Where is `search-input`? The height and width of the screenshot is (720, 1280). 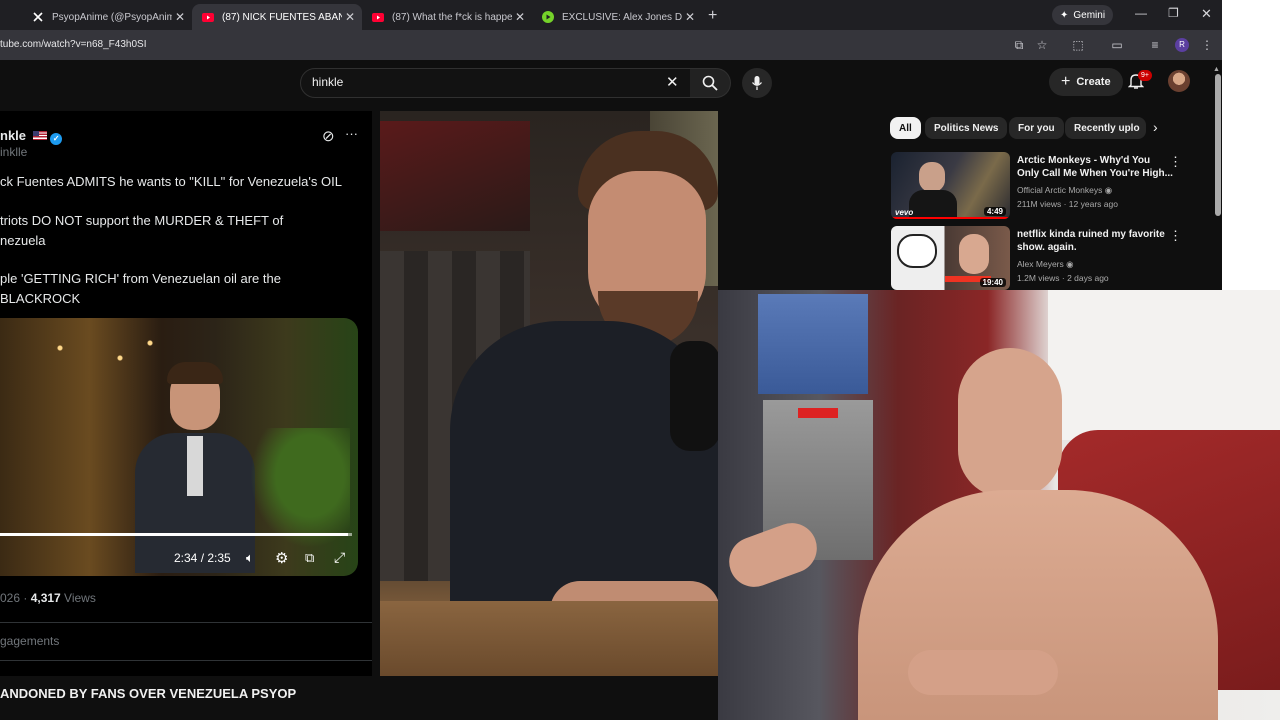
search-input is located at coordinates (496, 83).